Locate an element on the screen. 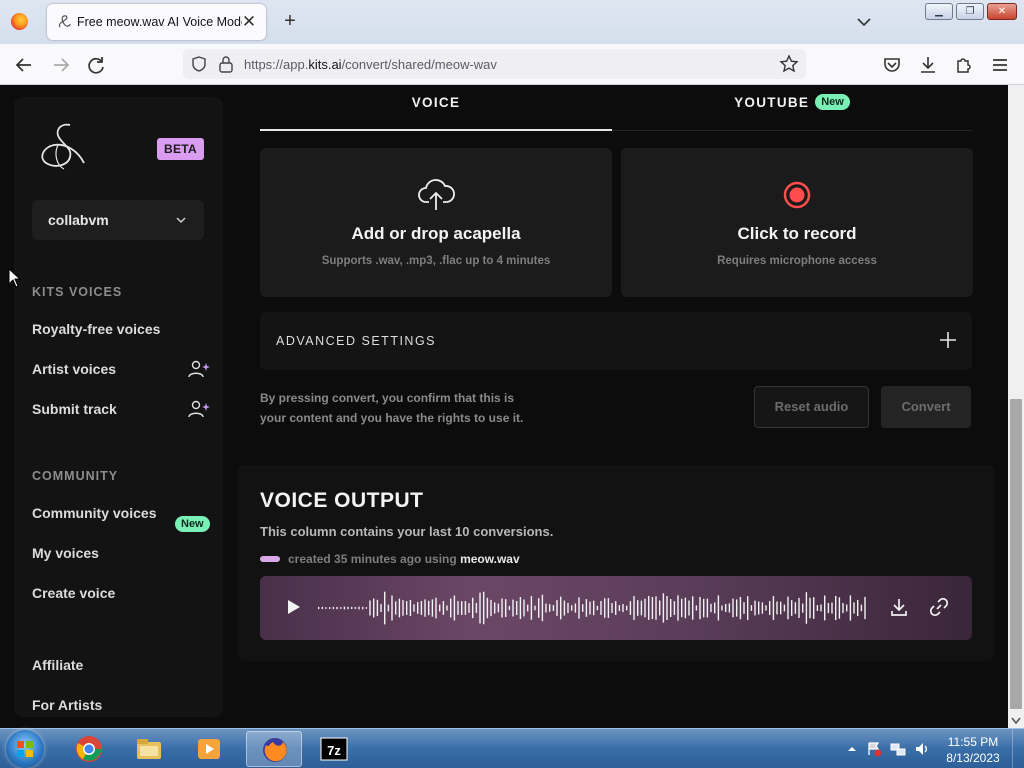  maximize-icon: ❐ is located at coordinates (970, 11).